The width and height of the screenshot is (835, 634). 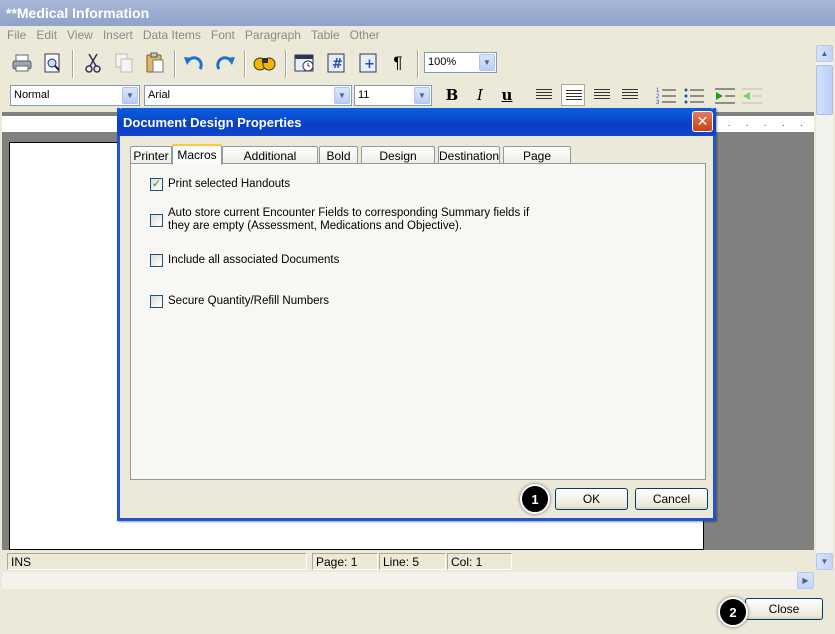 What do you see at coordinates (305, 63) in the screenshot?
I see `date-time-icon` at bounding box center [305, 63].